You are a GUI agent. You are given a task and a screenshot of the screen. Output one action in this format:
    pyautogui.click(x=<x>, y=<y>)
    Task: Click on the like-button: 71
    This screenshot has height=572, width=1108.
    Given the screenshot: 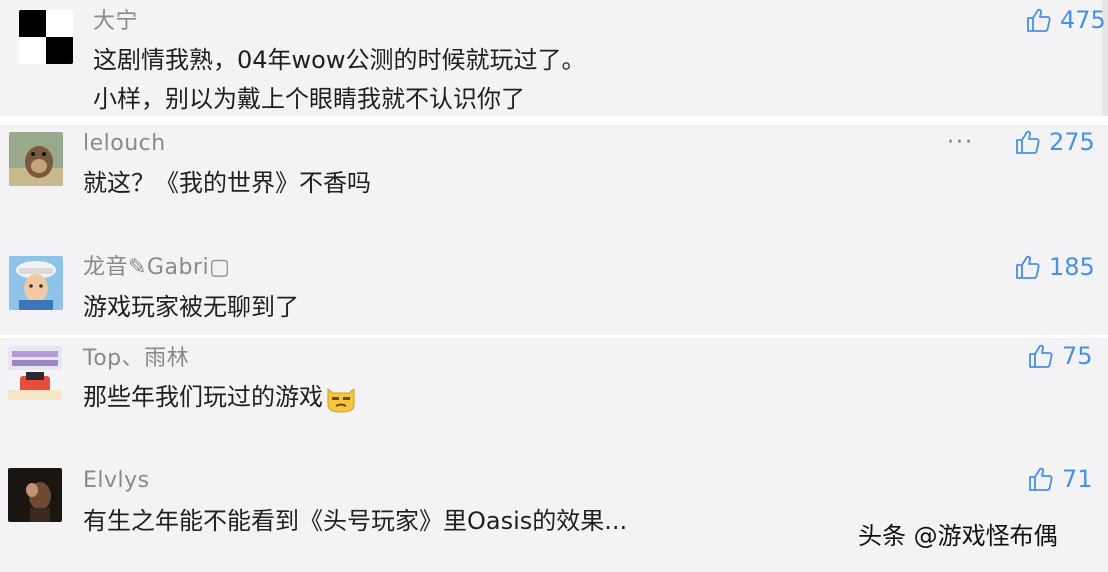 What is the action you would take?
    pyautogui.click(x=1060, y=479)
    